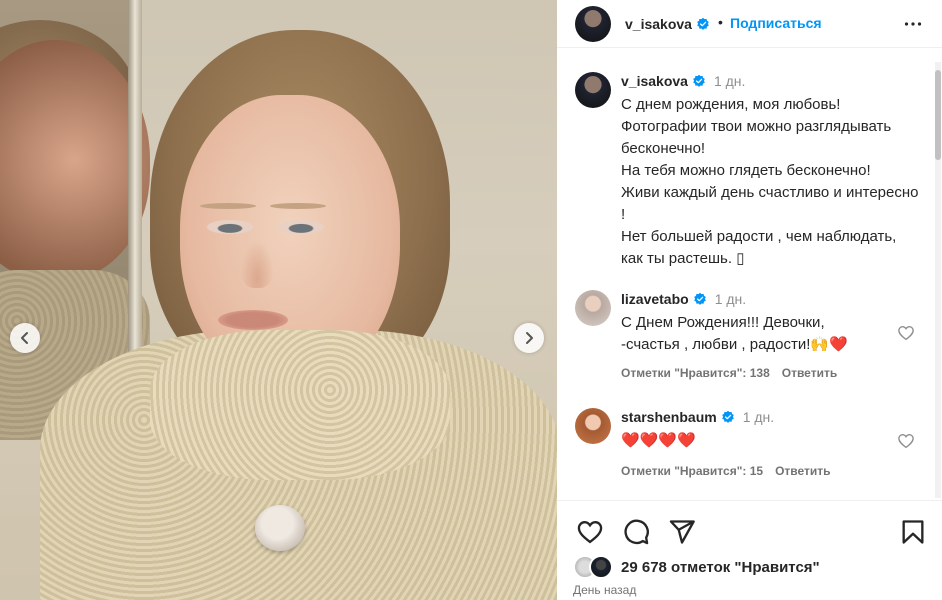 The image size is (942, 600). I want to click on liker-avatar, so click(601, 567).